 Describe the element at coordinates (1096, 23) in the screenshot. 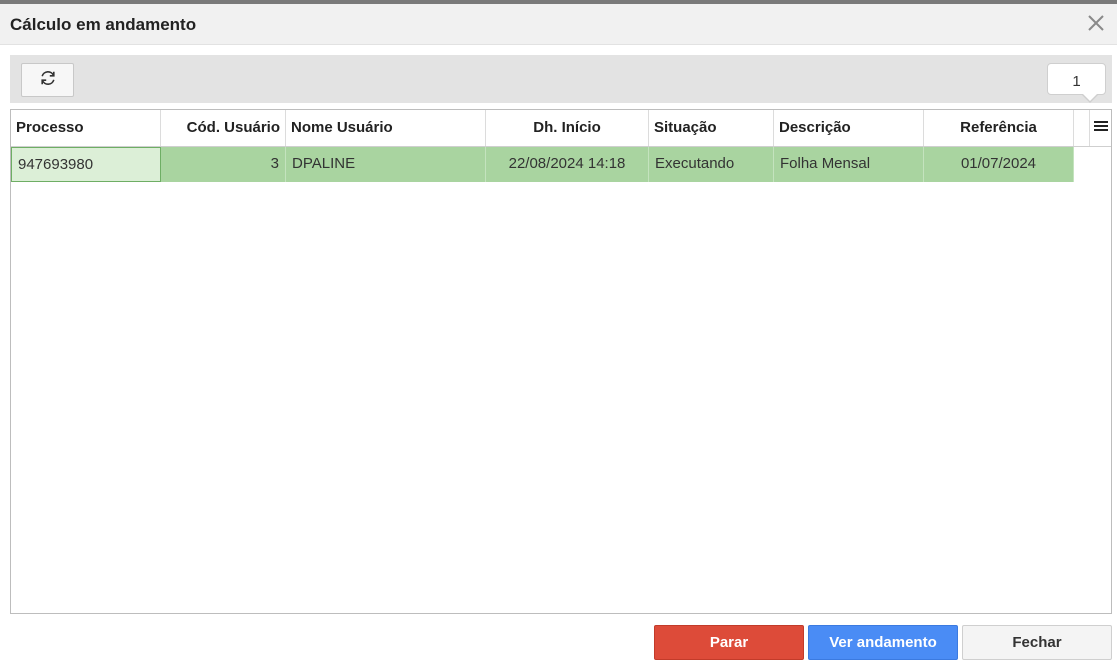

I see `close-icon` at that location.